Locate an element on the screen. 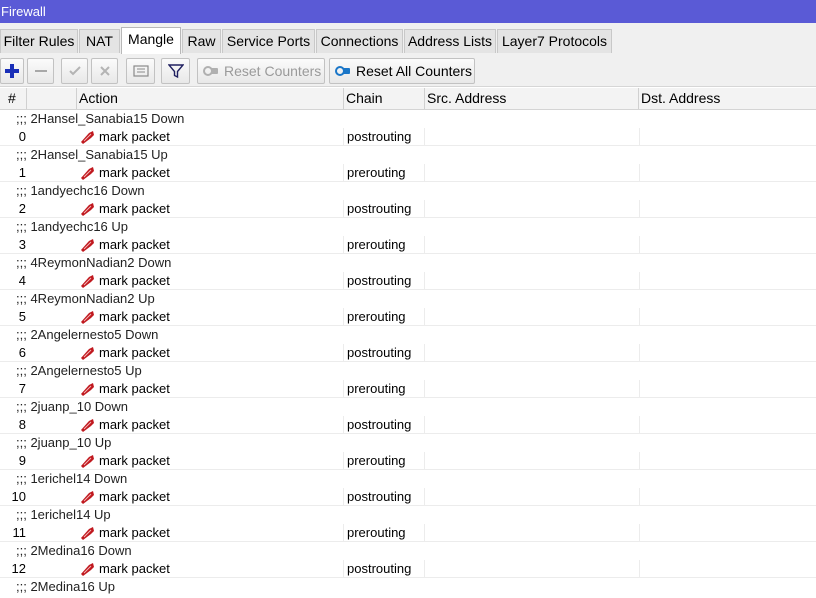 Image resolution: width=816 pixels, height=598 pixels. comment-row: ;;; 4ReymonNadian2 Down is located at coordinates (408, 263).